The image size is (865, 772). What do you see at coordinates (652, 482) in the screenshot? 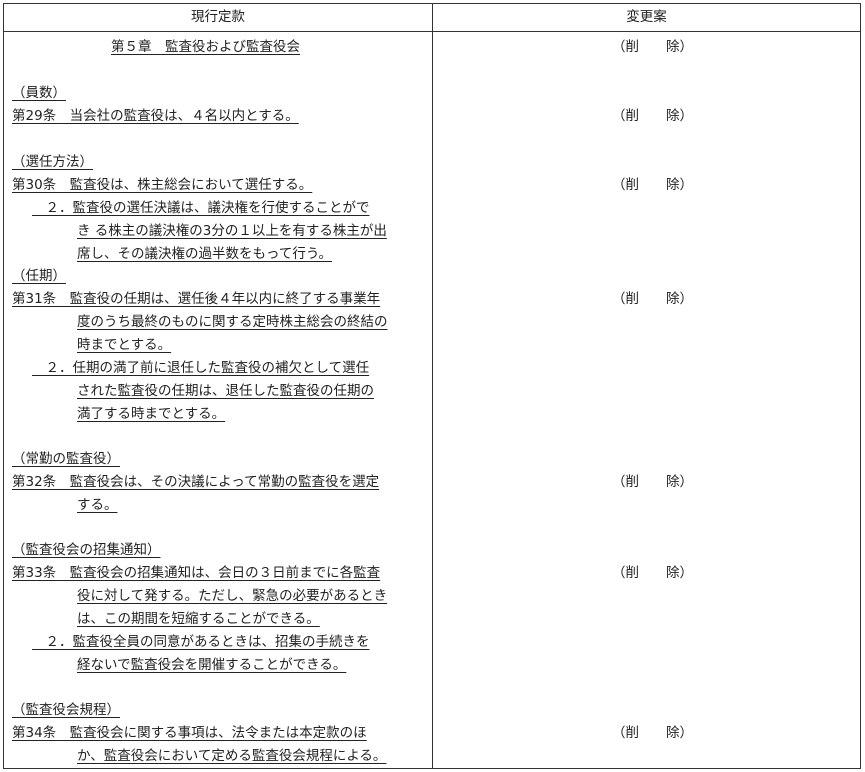
I see `deleted-article-32: （削 除）` at bounding box center [652, 482].